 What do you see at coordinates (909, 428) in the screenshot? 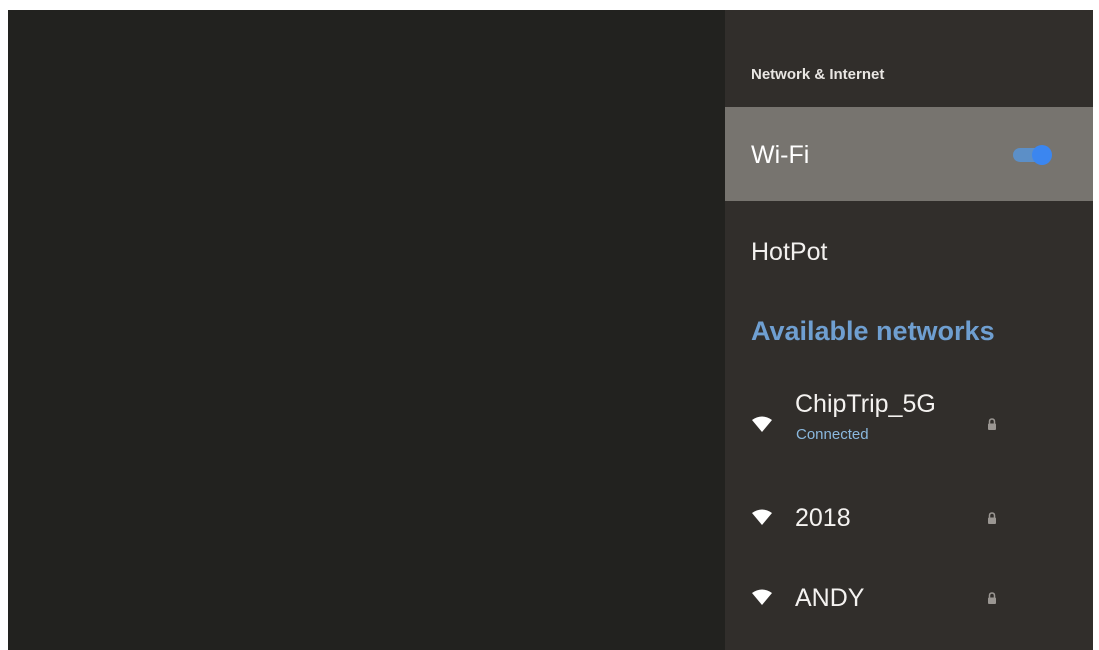
I see `network-item-chiptrip-5g: ChipTrip_5G Connected` at bounding box center [909, 428].